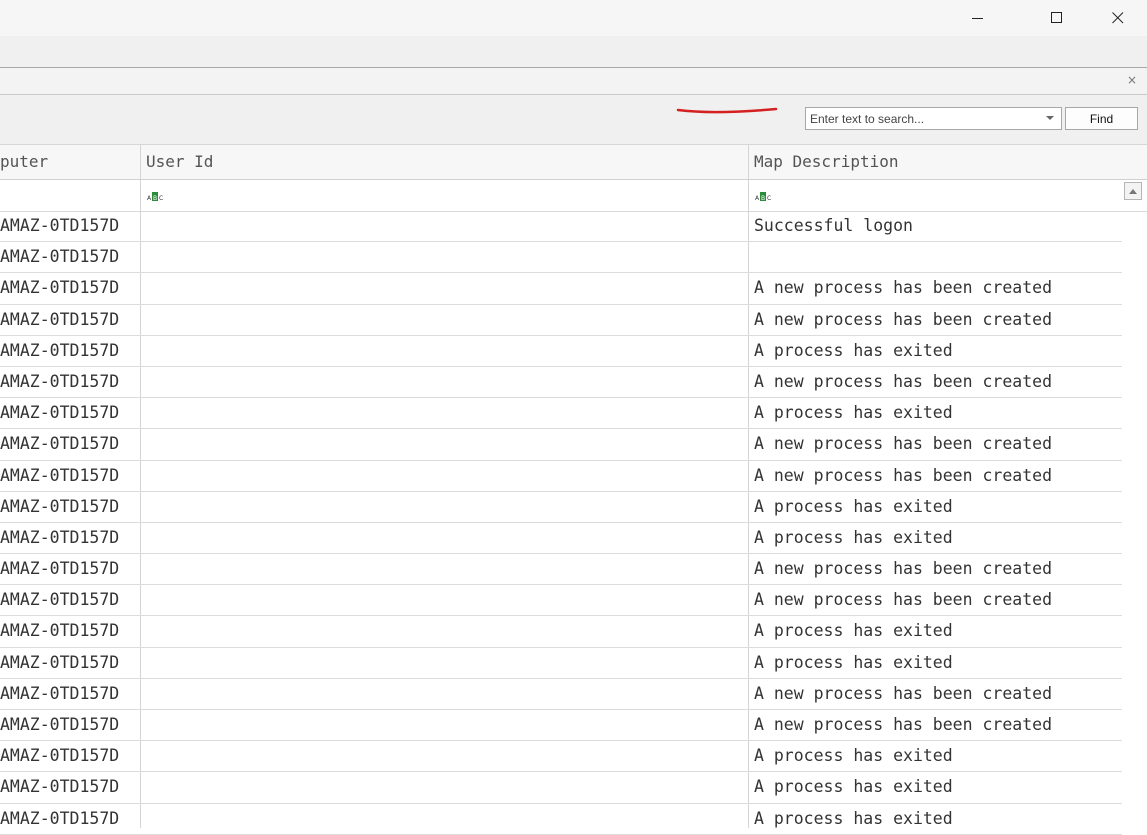 The width and height of the screenshot is (1147, 835). I want to click on maximize-button, so click(1057, 18).